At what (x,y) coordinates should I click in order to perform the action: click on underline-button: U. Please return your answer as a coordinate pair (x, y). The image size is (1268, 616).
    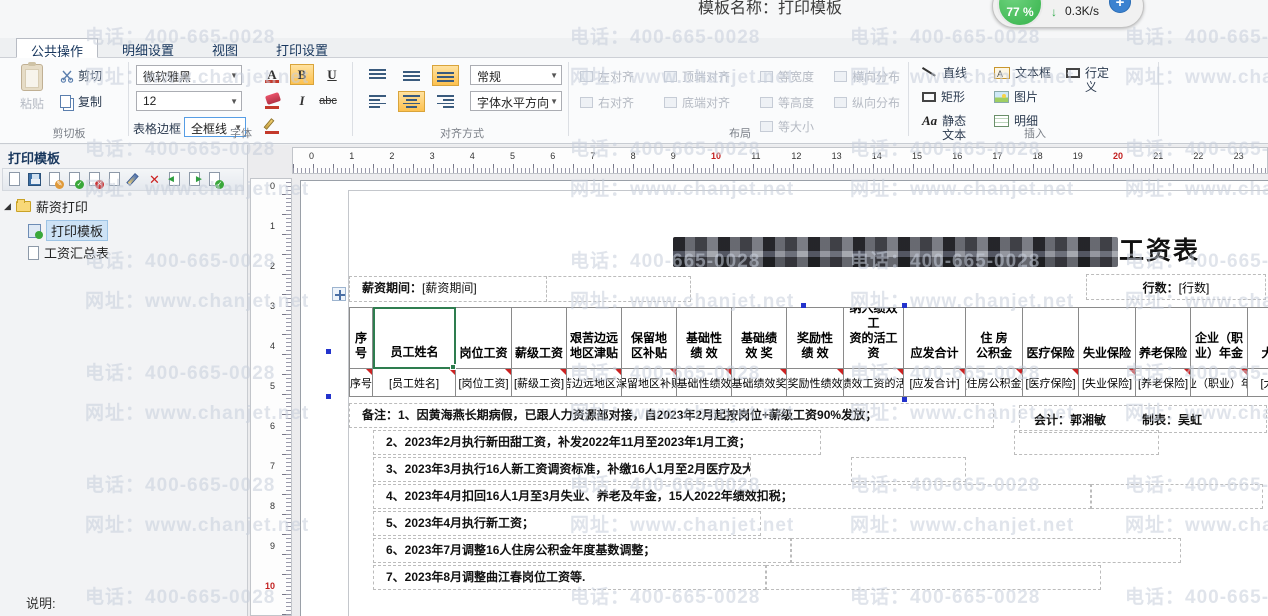
    Looking at the image, I should click on (332, 74).